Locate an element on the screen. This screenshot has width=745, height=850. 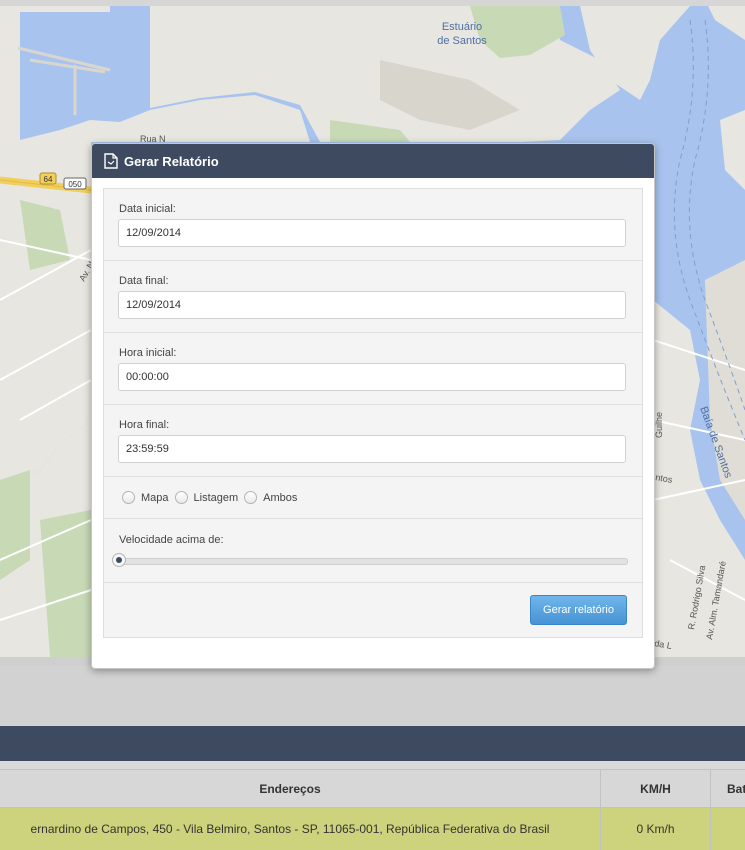
map-label-road-050: 050 is located at coordinates (75, 184).